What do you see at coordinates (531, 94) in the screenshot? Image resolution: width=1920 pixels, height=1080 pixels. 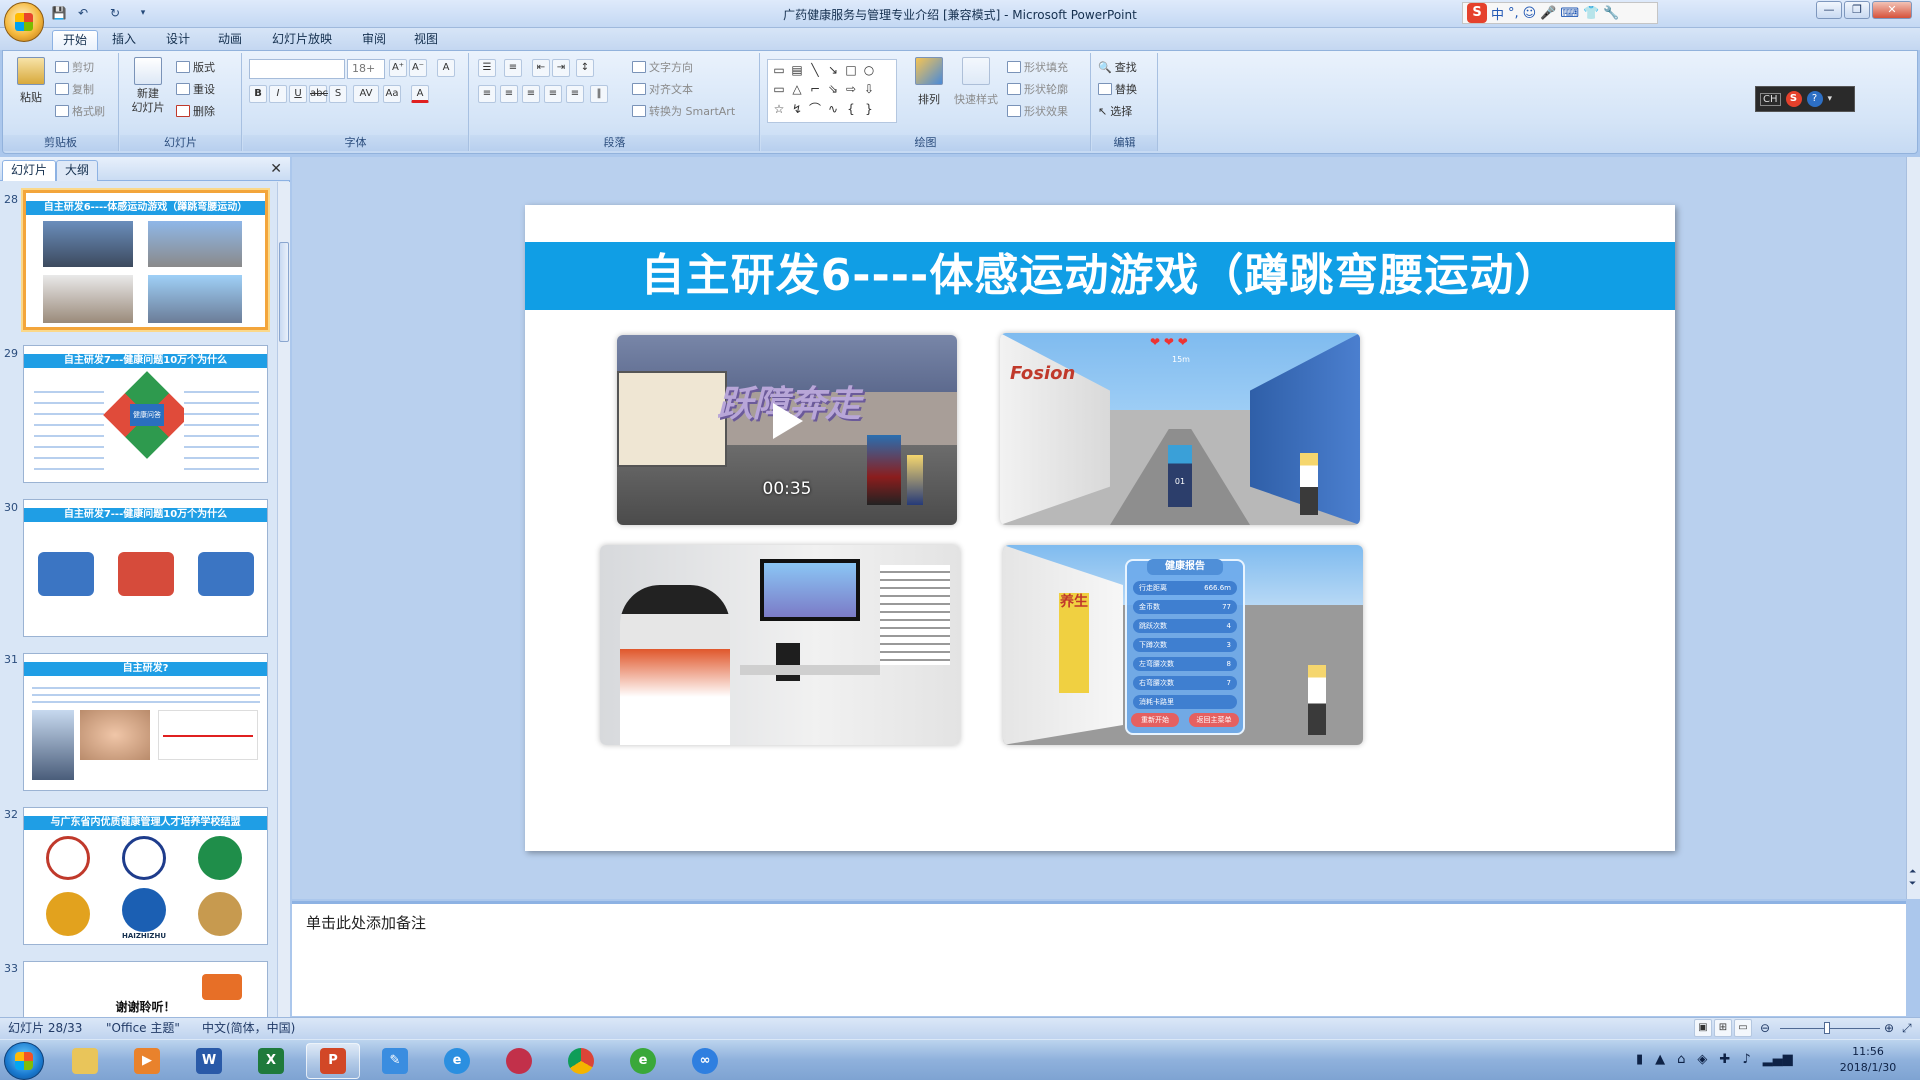 I see `align-right-button: ≡` at bounding box center [531, 94].